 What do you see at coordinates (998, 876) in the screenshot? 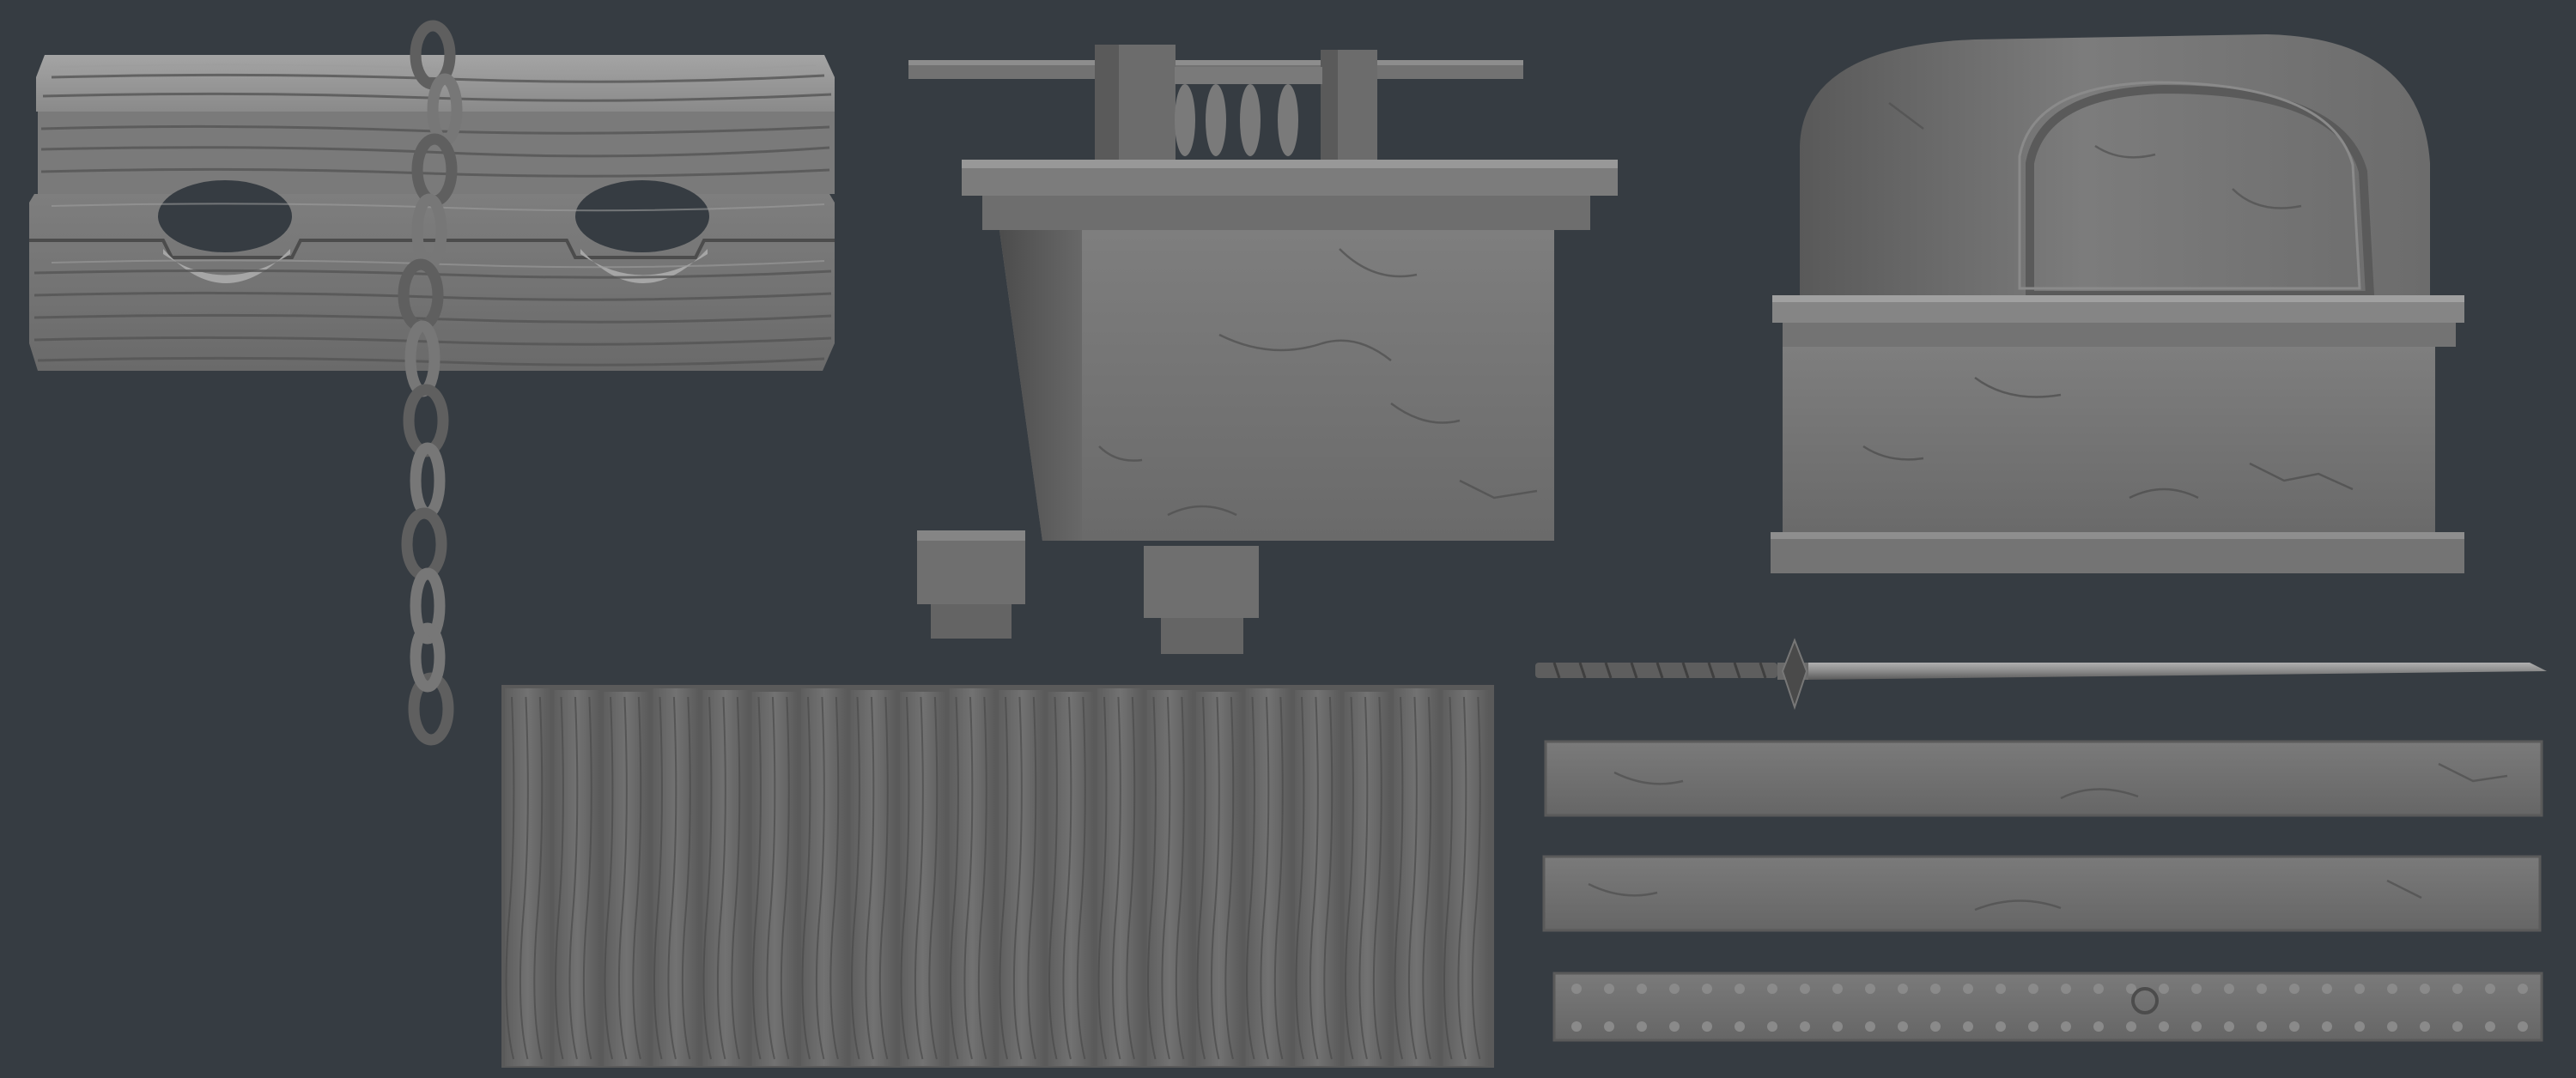
I see `wooden-plank-panel` at bounding box center [998, 876].